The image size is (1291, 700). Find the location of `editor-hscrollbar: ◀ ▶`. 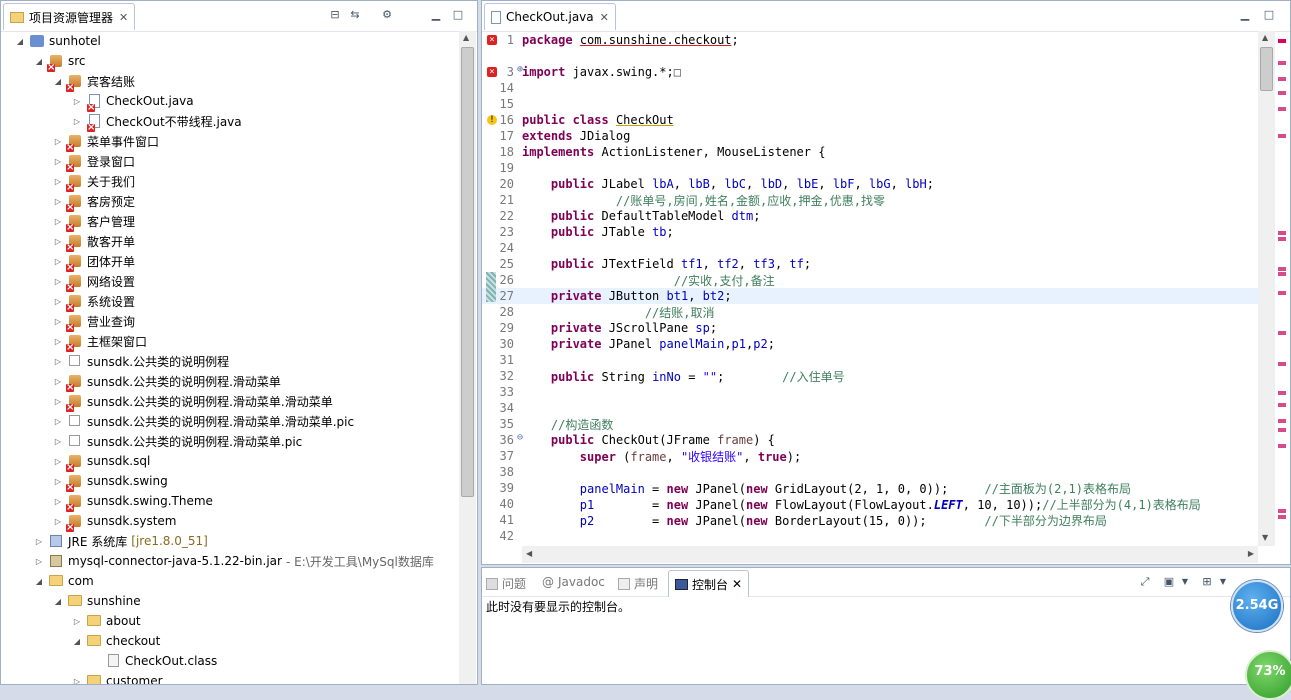

editor-hscrollbar: ◀ ▶ is located at coordinates (890, 554).